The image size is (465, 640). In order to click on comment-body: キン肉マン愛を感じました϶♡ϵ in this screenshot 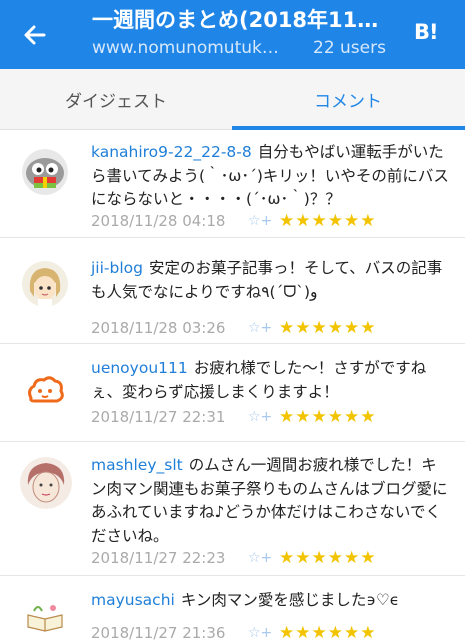, I will do `click(290, 600)`.